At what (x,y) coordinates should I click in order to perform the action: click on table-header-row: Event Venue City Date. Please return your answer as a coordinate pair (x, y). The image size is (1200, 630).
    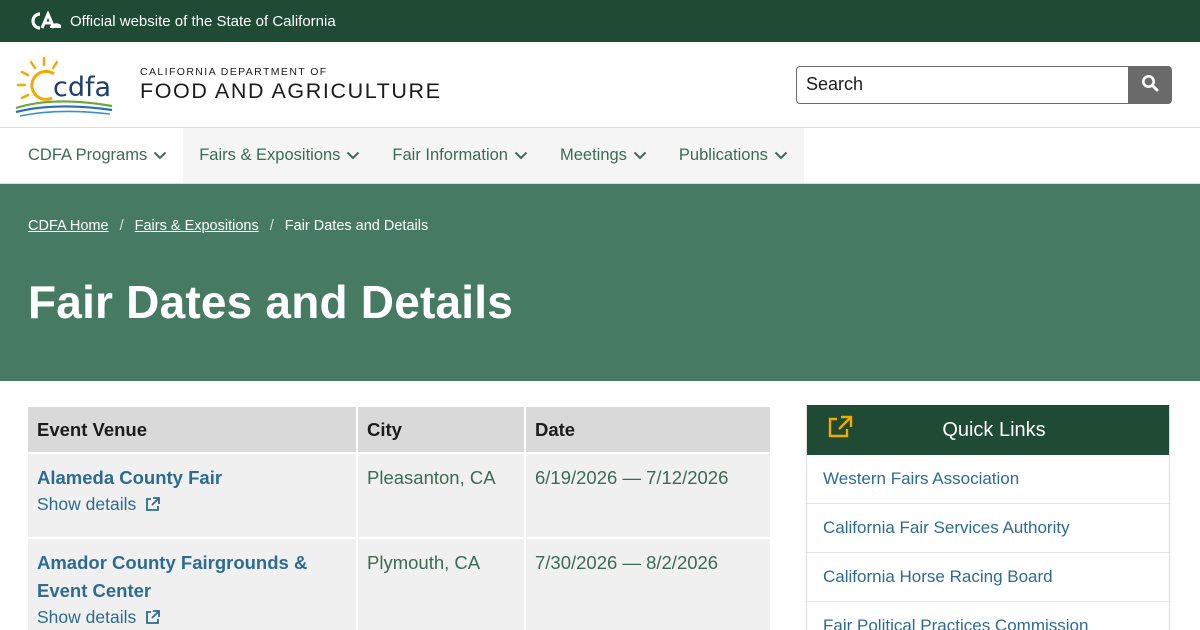
    Looking at the image, I should click on (399, 429).